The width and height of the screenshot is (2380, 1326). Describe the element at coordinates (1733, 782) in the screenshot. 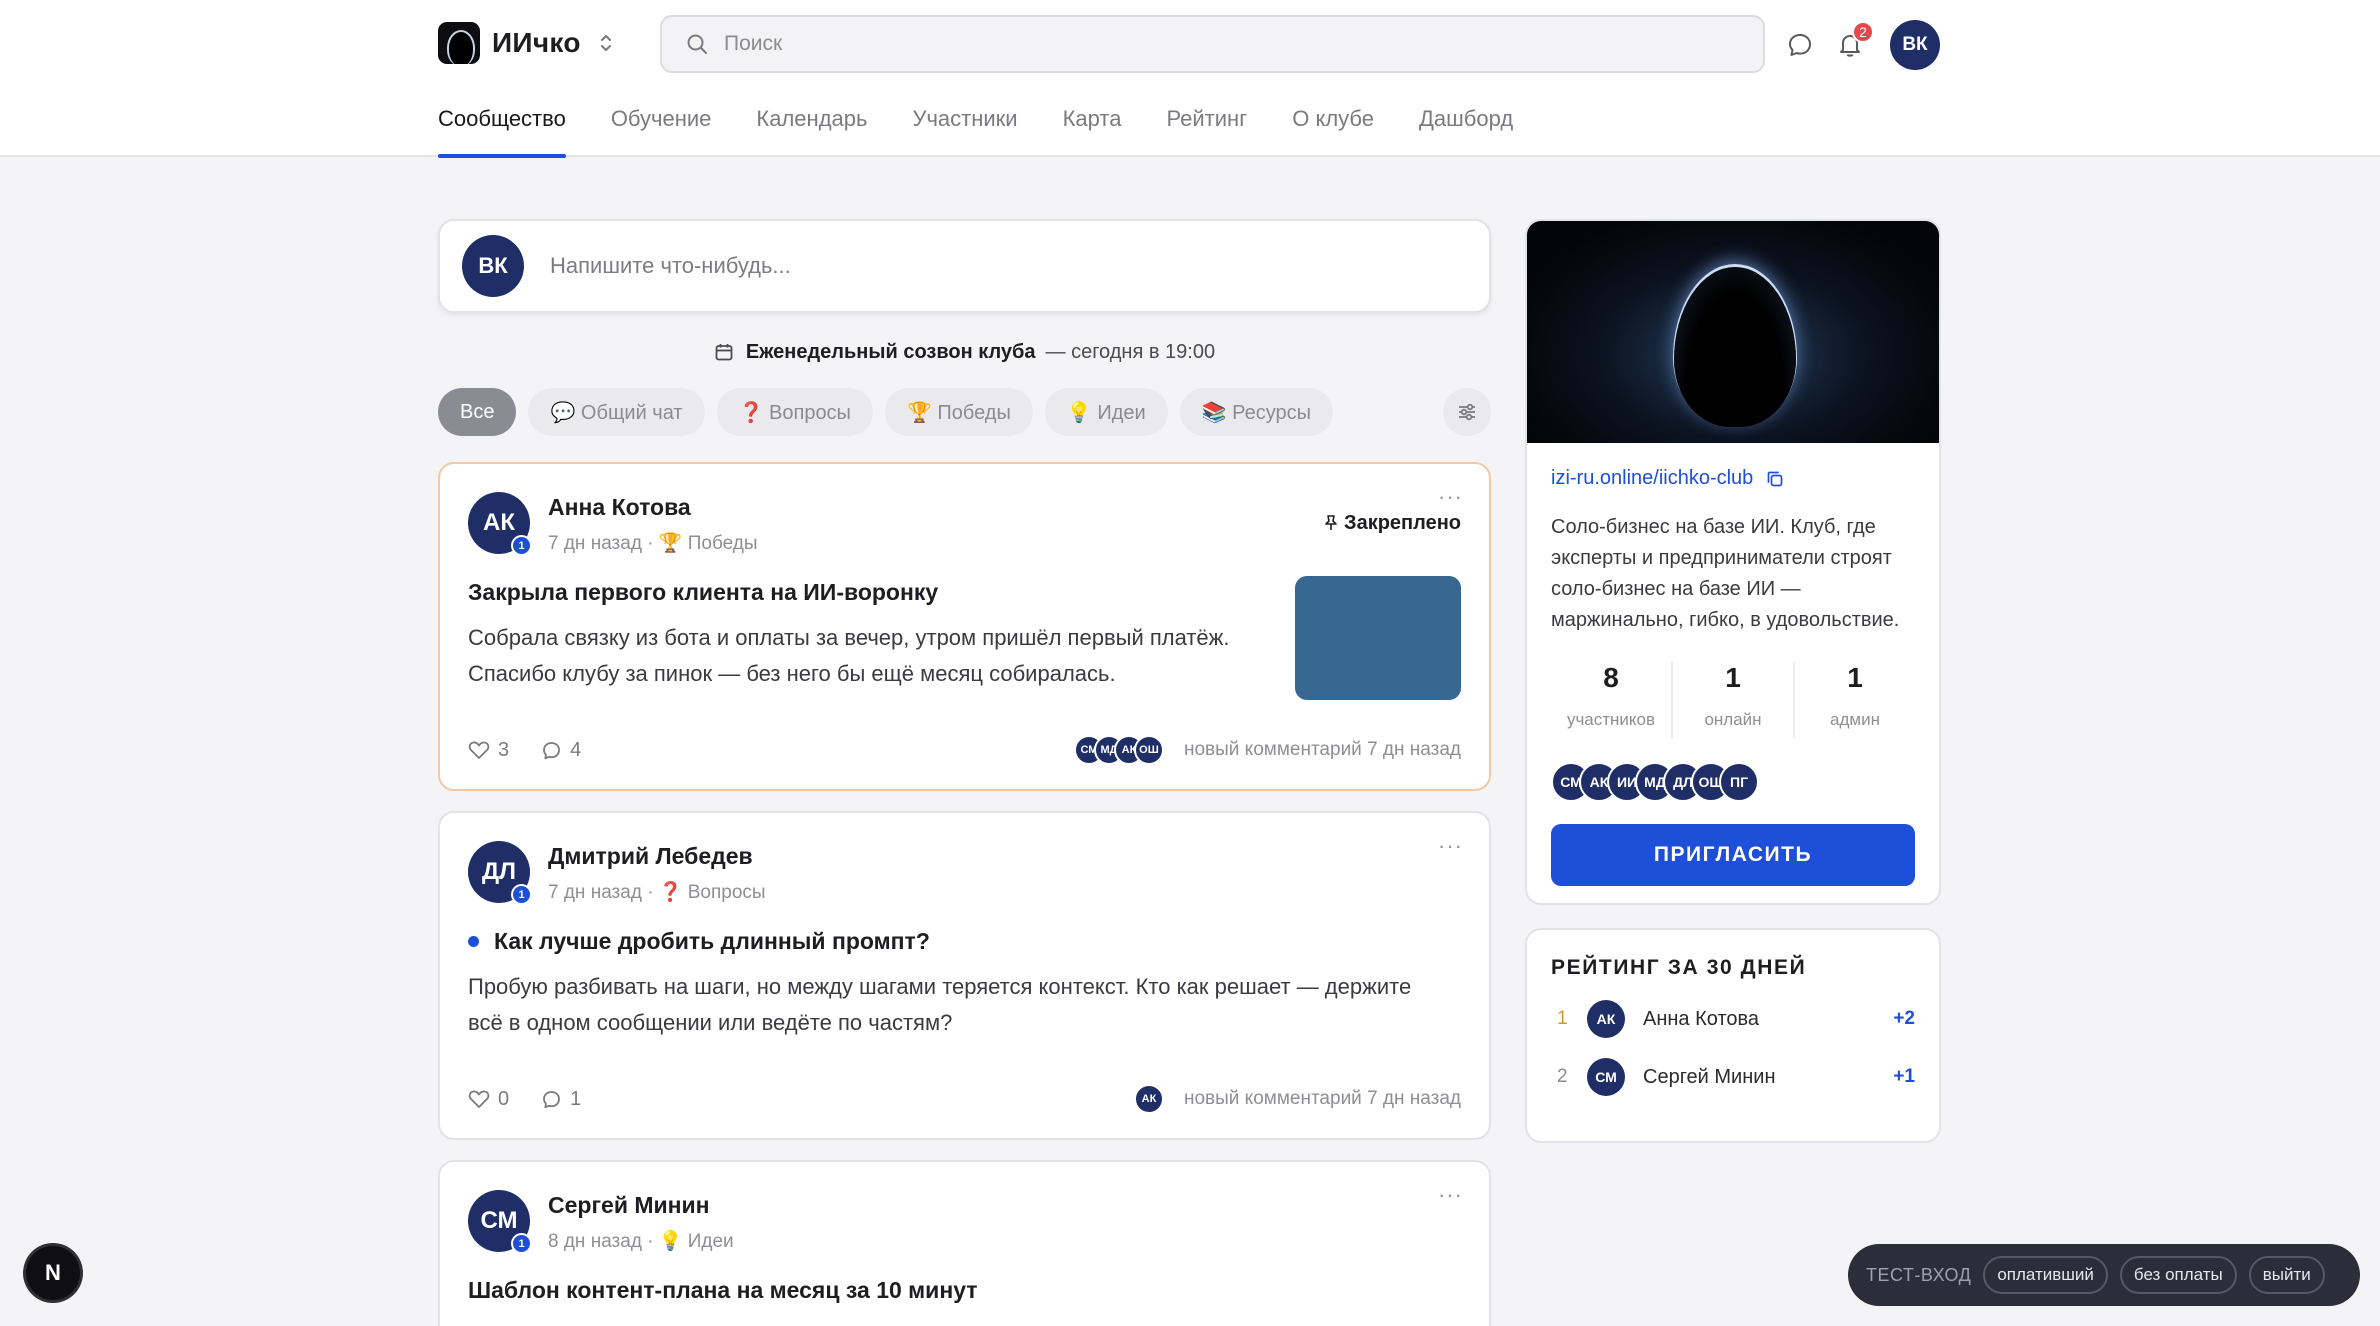

I see `member-avatars: СМ АК ИИ МД ДЛ ОШ ПГ` at that location.